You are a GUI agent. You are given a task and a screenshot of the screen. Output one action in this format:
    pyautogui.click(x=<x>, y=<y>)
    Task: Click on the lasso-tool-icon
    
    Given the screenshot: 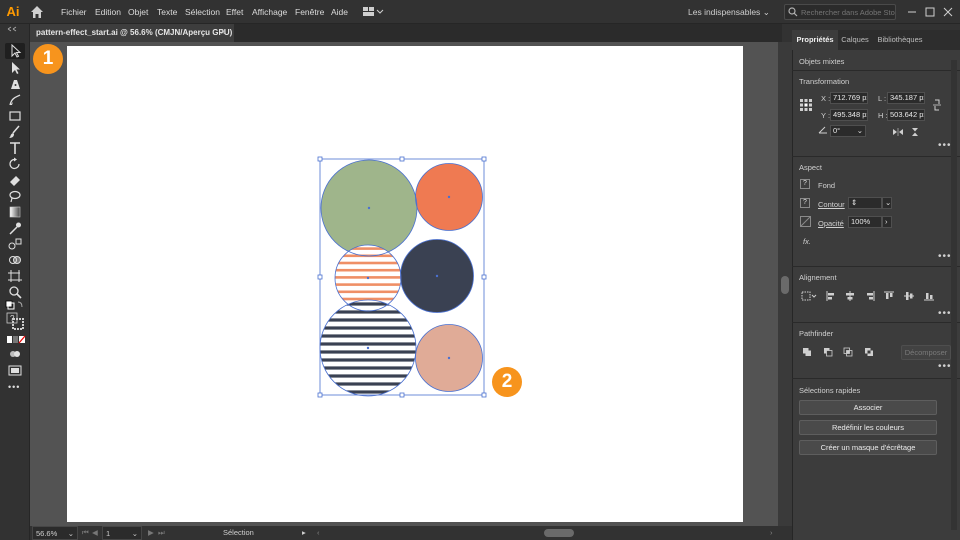 What is the action you would take?
    pyautogui.click(x=15, y=196)
    